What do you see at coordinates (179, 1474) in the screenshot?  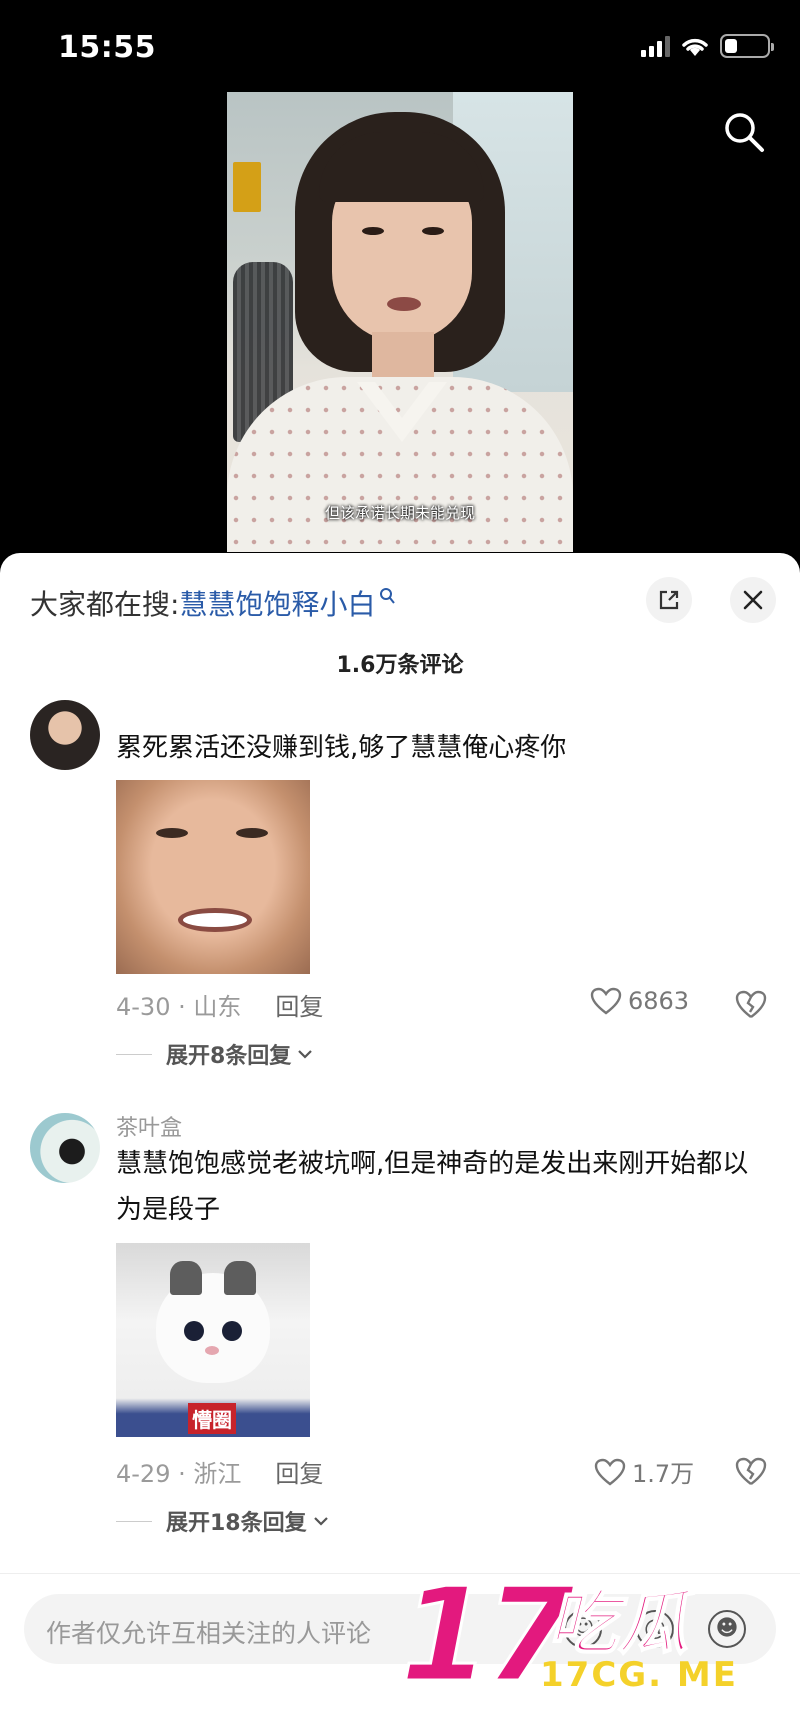 I see `comment-date-location: 4-29 · 浙江` at bounding box center [179, 1474].